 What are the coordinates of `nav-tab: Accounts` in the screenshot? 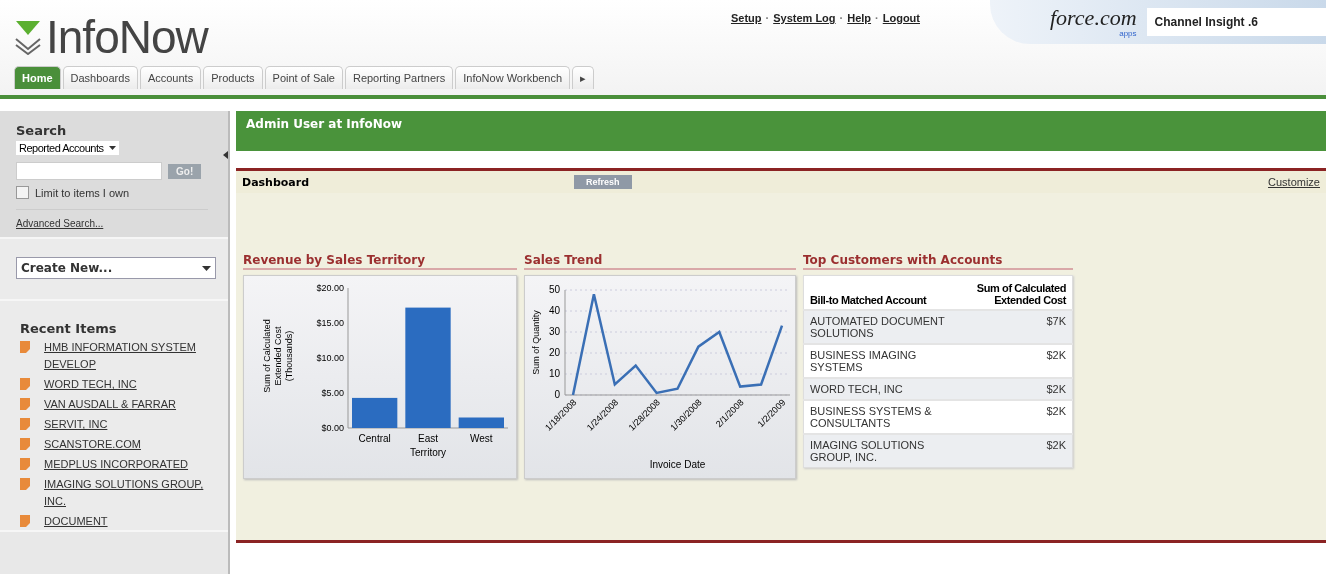 It's located at (170, 77).